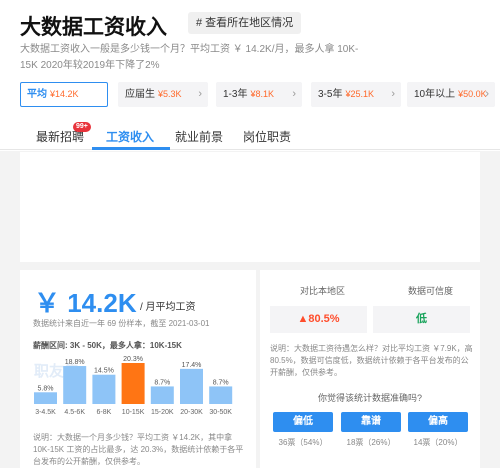  I want to click on level-card-3-5-years: 3-5年 ¥25.1K ›, so click(356, 94).